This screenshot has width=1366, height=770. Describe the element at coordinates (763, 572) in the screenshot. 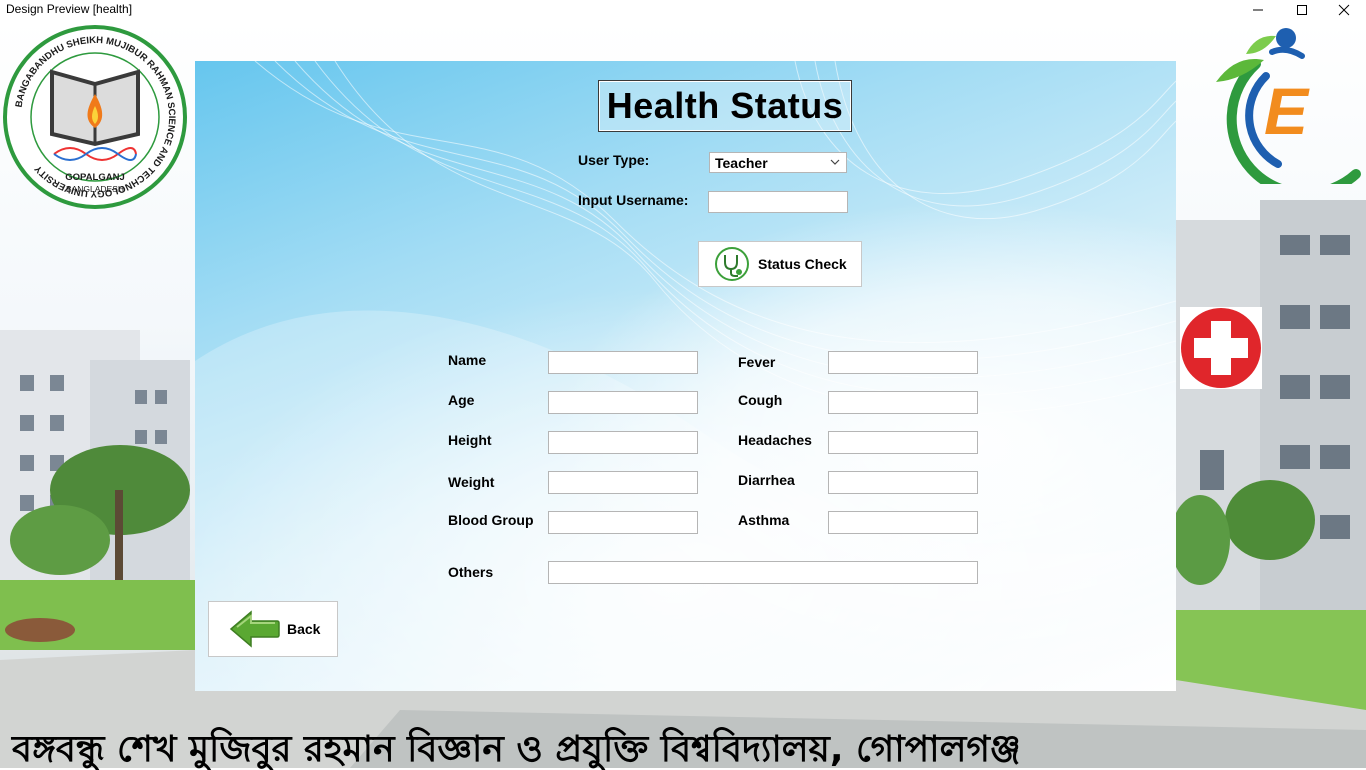

I see `others-field` at that location.